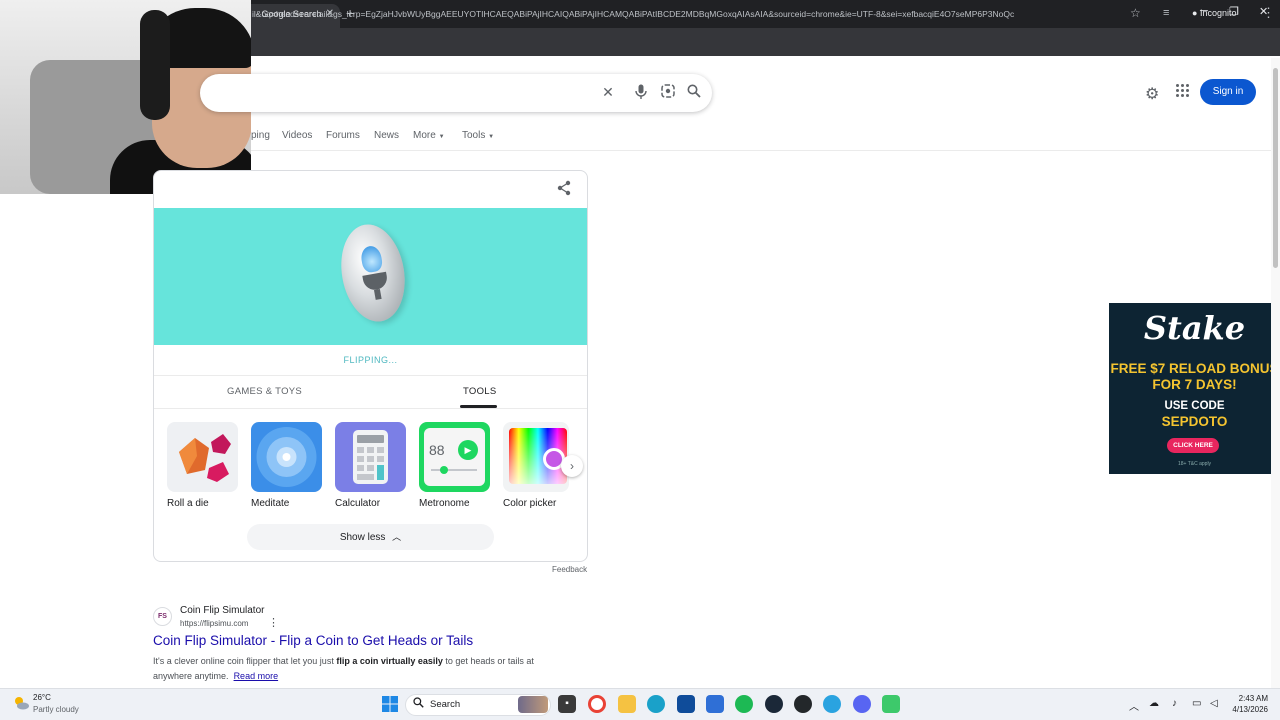  Describe the element at coordinates (1194, 421) in the screenshot. I see `ad-promo-code: SEPDOTO` at that location.